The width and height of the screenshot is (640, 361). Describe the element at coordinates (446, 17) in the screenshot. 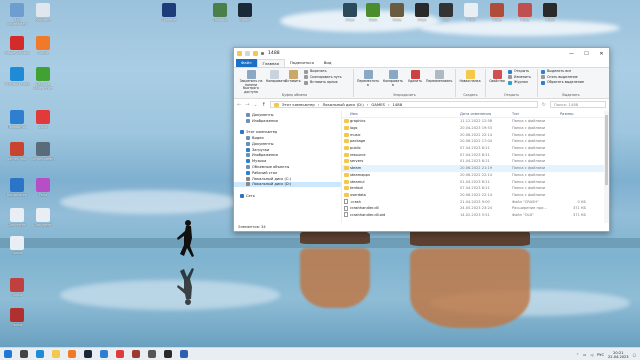

I see `desktop-icon: MSI` at that location.